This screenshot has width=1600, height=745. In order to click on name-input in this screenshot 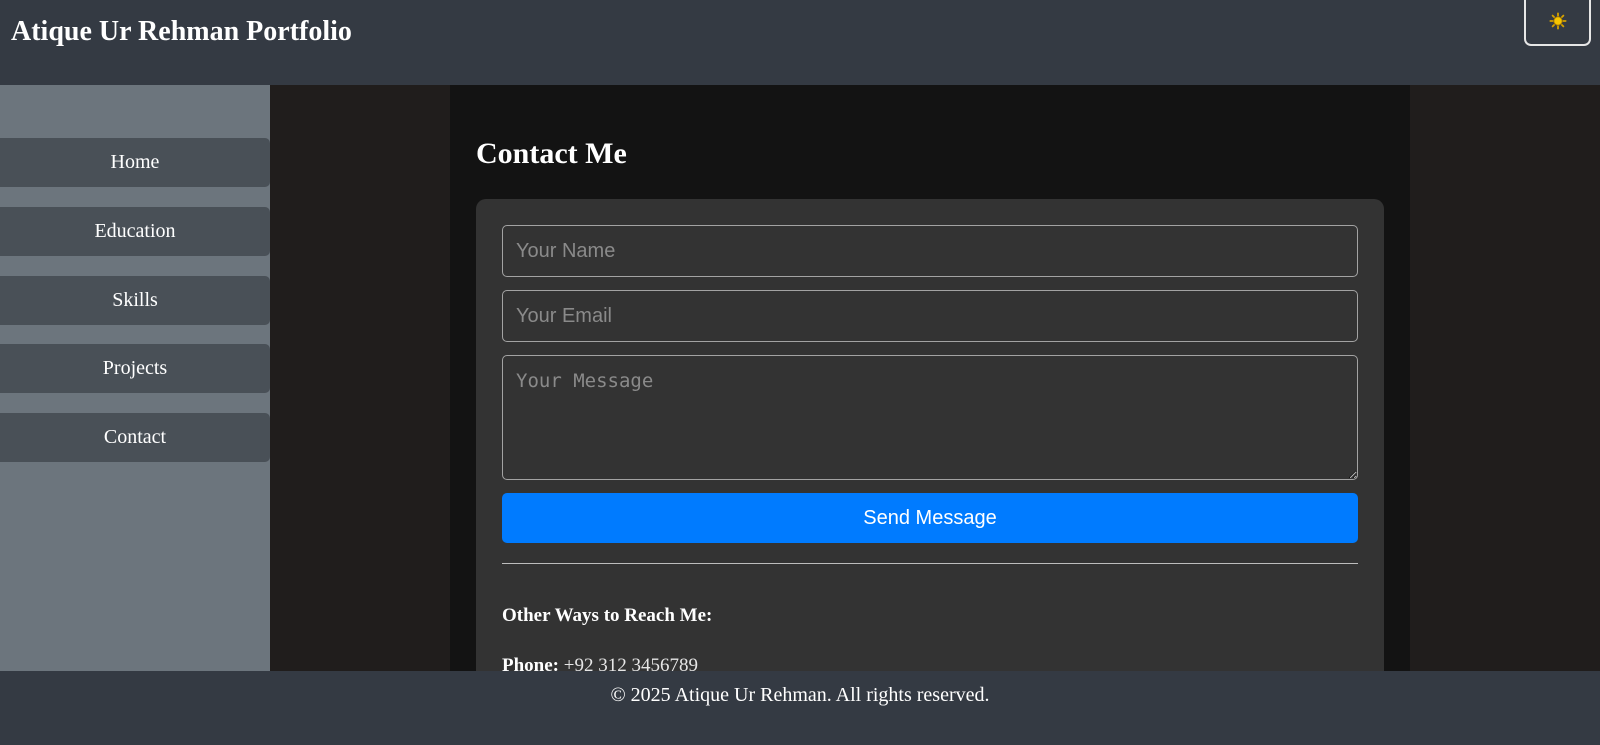, I will do `click(930, 251)`.